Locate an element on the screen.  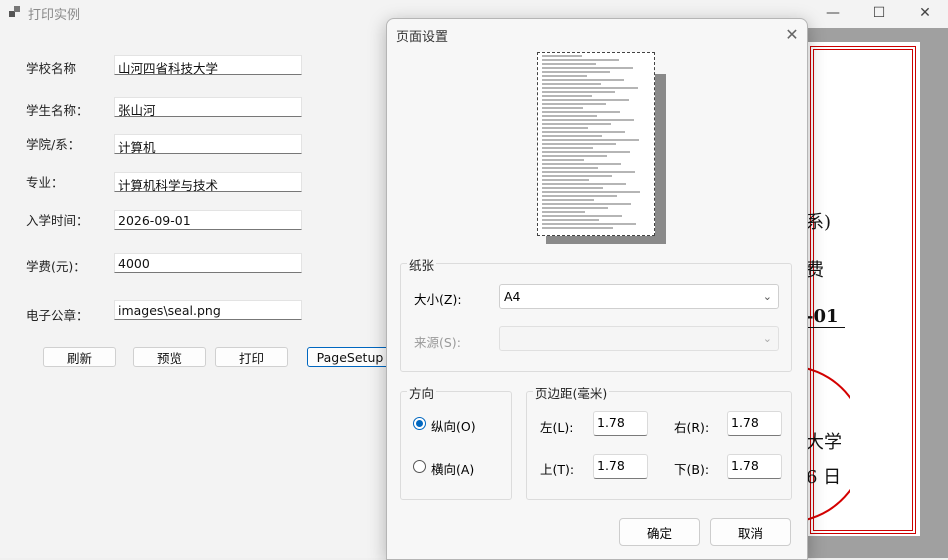
tuition-label: 学费(元)： is located at coordinates (56, 266).